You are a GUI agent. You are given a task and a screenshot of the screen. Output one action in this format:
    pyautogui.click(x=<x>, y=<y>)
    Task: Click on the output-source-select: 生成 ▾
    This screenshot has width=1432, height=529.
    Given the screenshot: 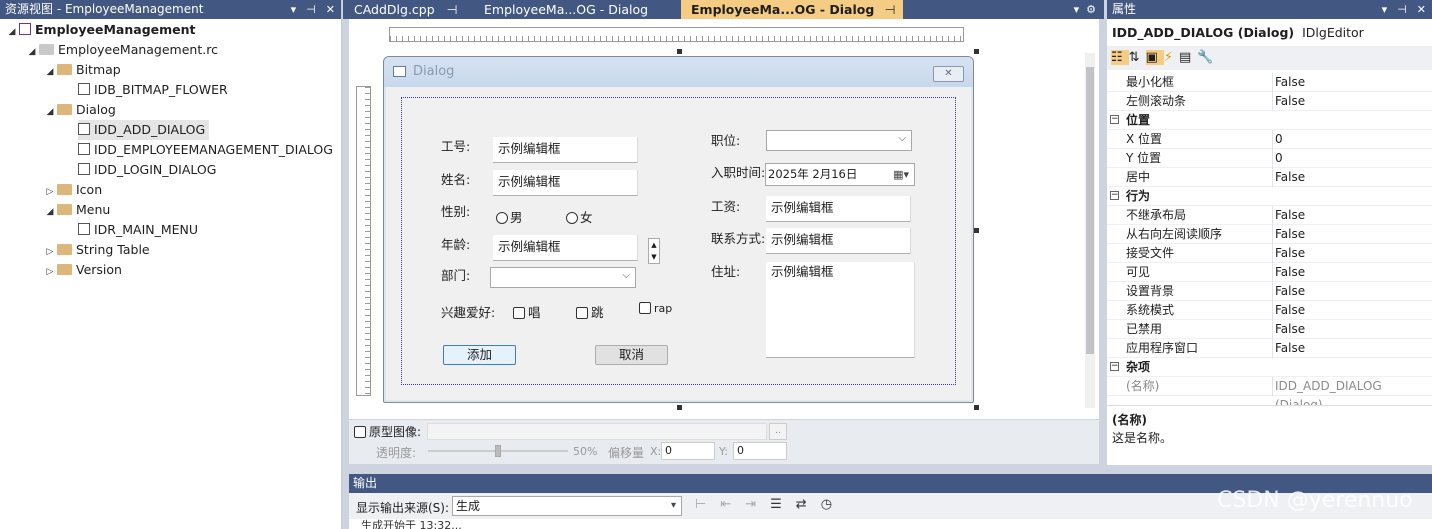 What is the action you would take?
    pyautogui.click(x=567, y=506)
    